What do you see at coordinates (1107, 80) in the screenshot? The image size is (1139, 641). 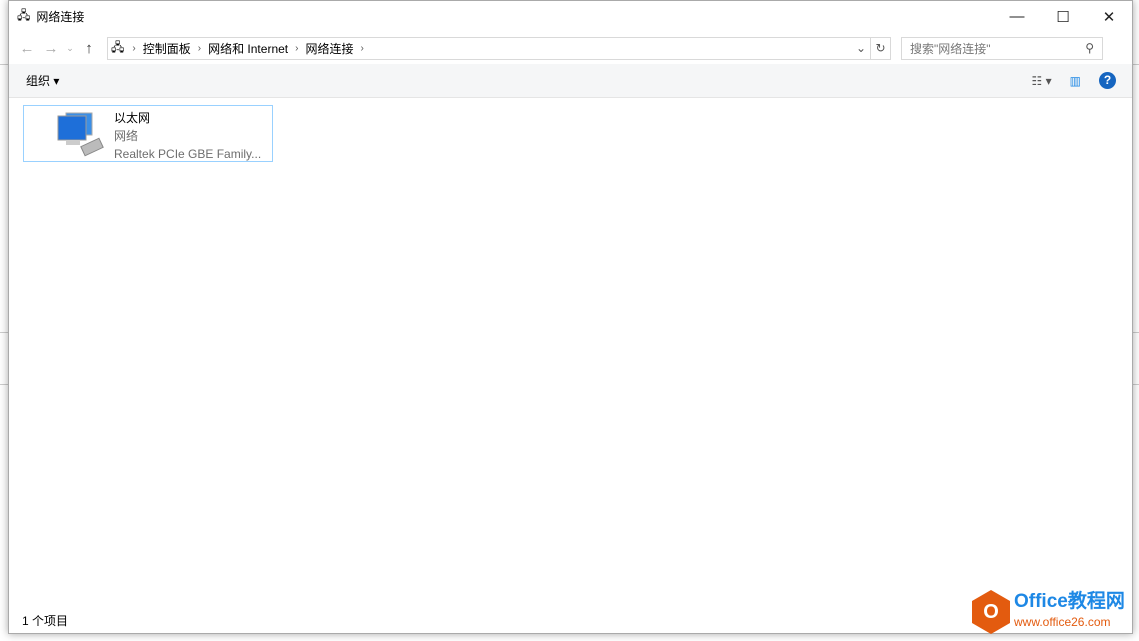 I see `help-icon: ?` at bounding box center [1107, 80].